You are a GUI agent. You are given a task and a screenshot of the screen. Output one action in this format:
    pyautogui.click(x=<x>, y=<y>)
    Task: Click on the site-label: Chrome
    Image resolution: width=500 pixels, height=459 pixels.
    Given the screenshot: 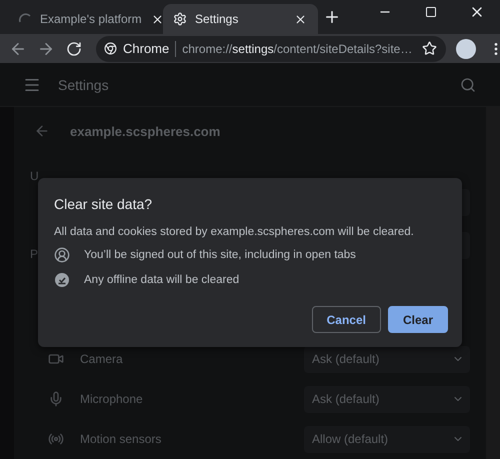 What is the action you would take?
    pyautogui.click(x=146, y=48)
    